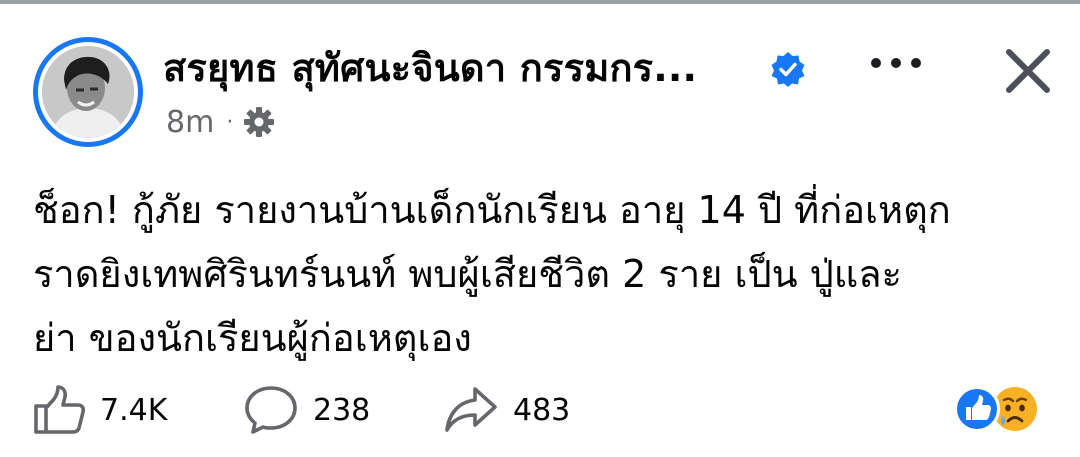 This screenshot has height=457, width=1080. Describe the element at coordinates (190, 122) in the screenshot. I see `post-timestamp: 8m` at that location.